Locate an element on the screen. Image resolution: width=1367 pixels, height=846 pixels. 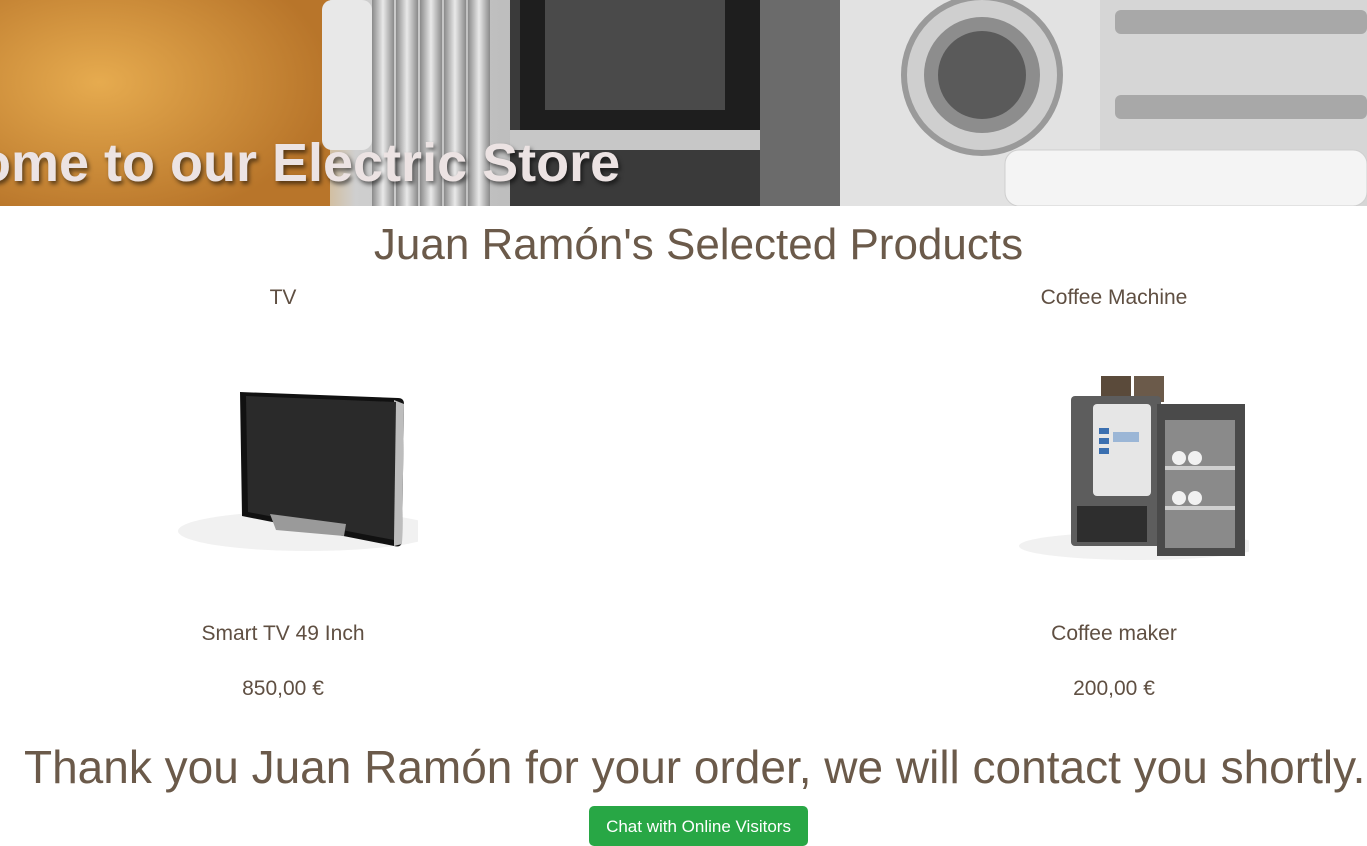
coffee-machine-icon is located at coordinates (1134, 468).